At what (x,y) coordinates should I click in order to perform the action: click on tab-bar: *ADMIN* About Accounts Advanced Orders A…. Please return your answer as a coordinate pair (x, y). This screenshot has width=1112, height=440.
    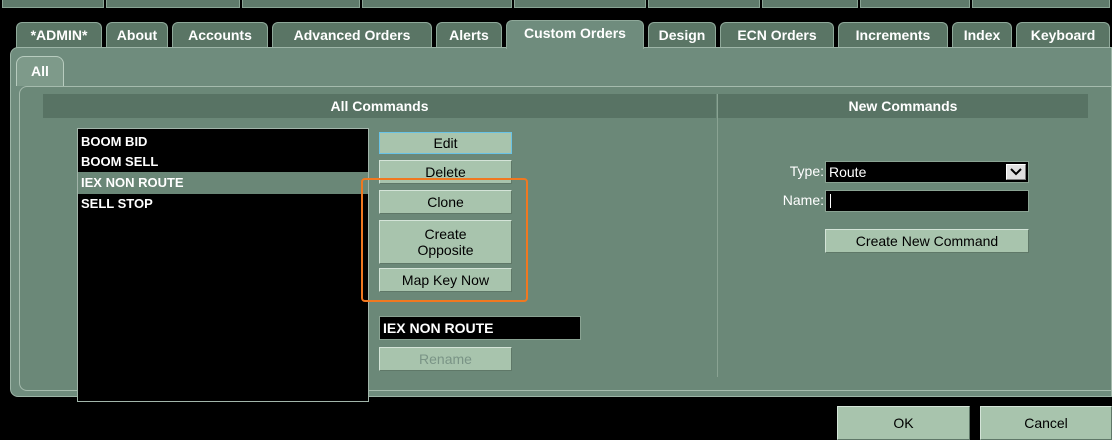
    Looking at the image, I should click on (556, 34).